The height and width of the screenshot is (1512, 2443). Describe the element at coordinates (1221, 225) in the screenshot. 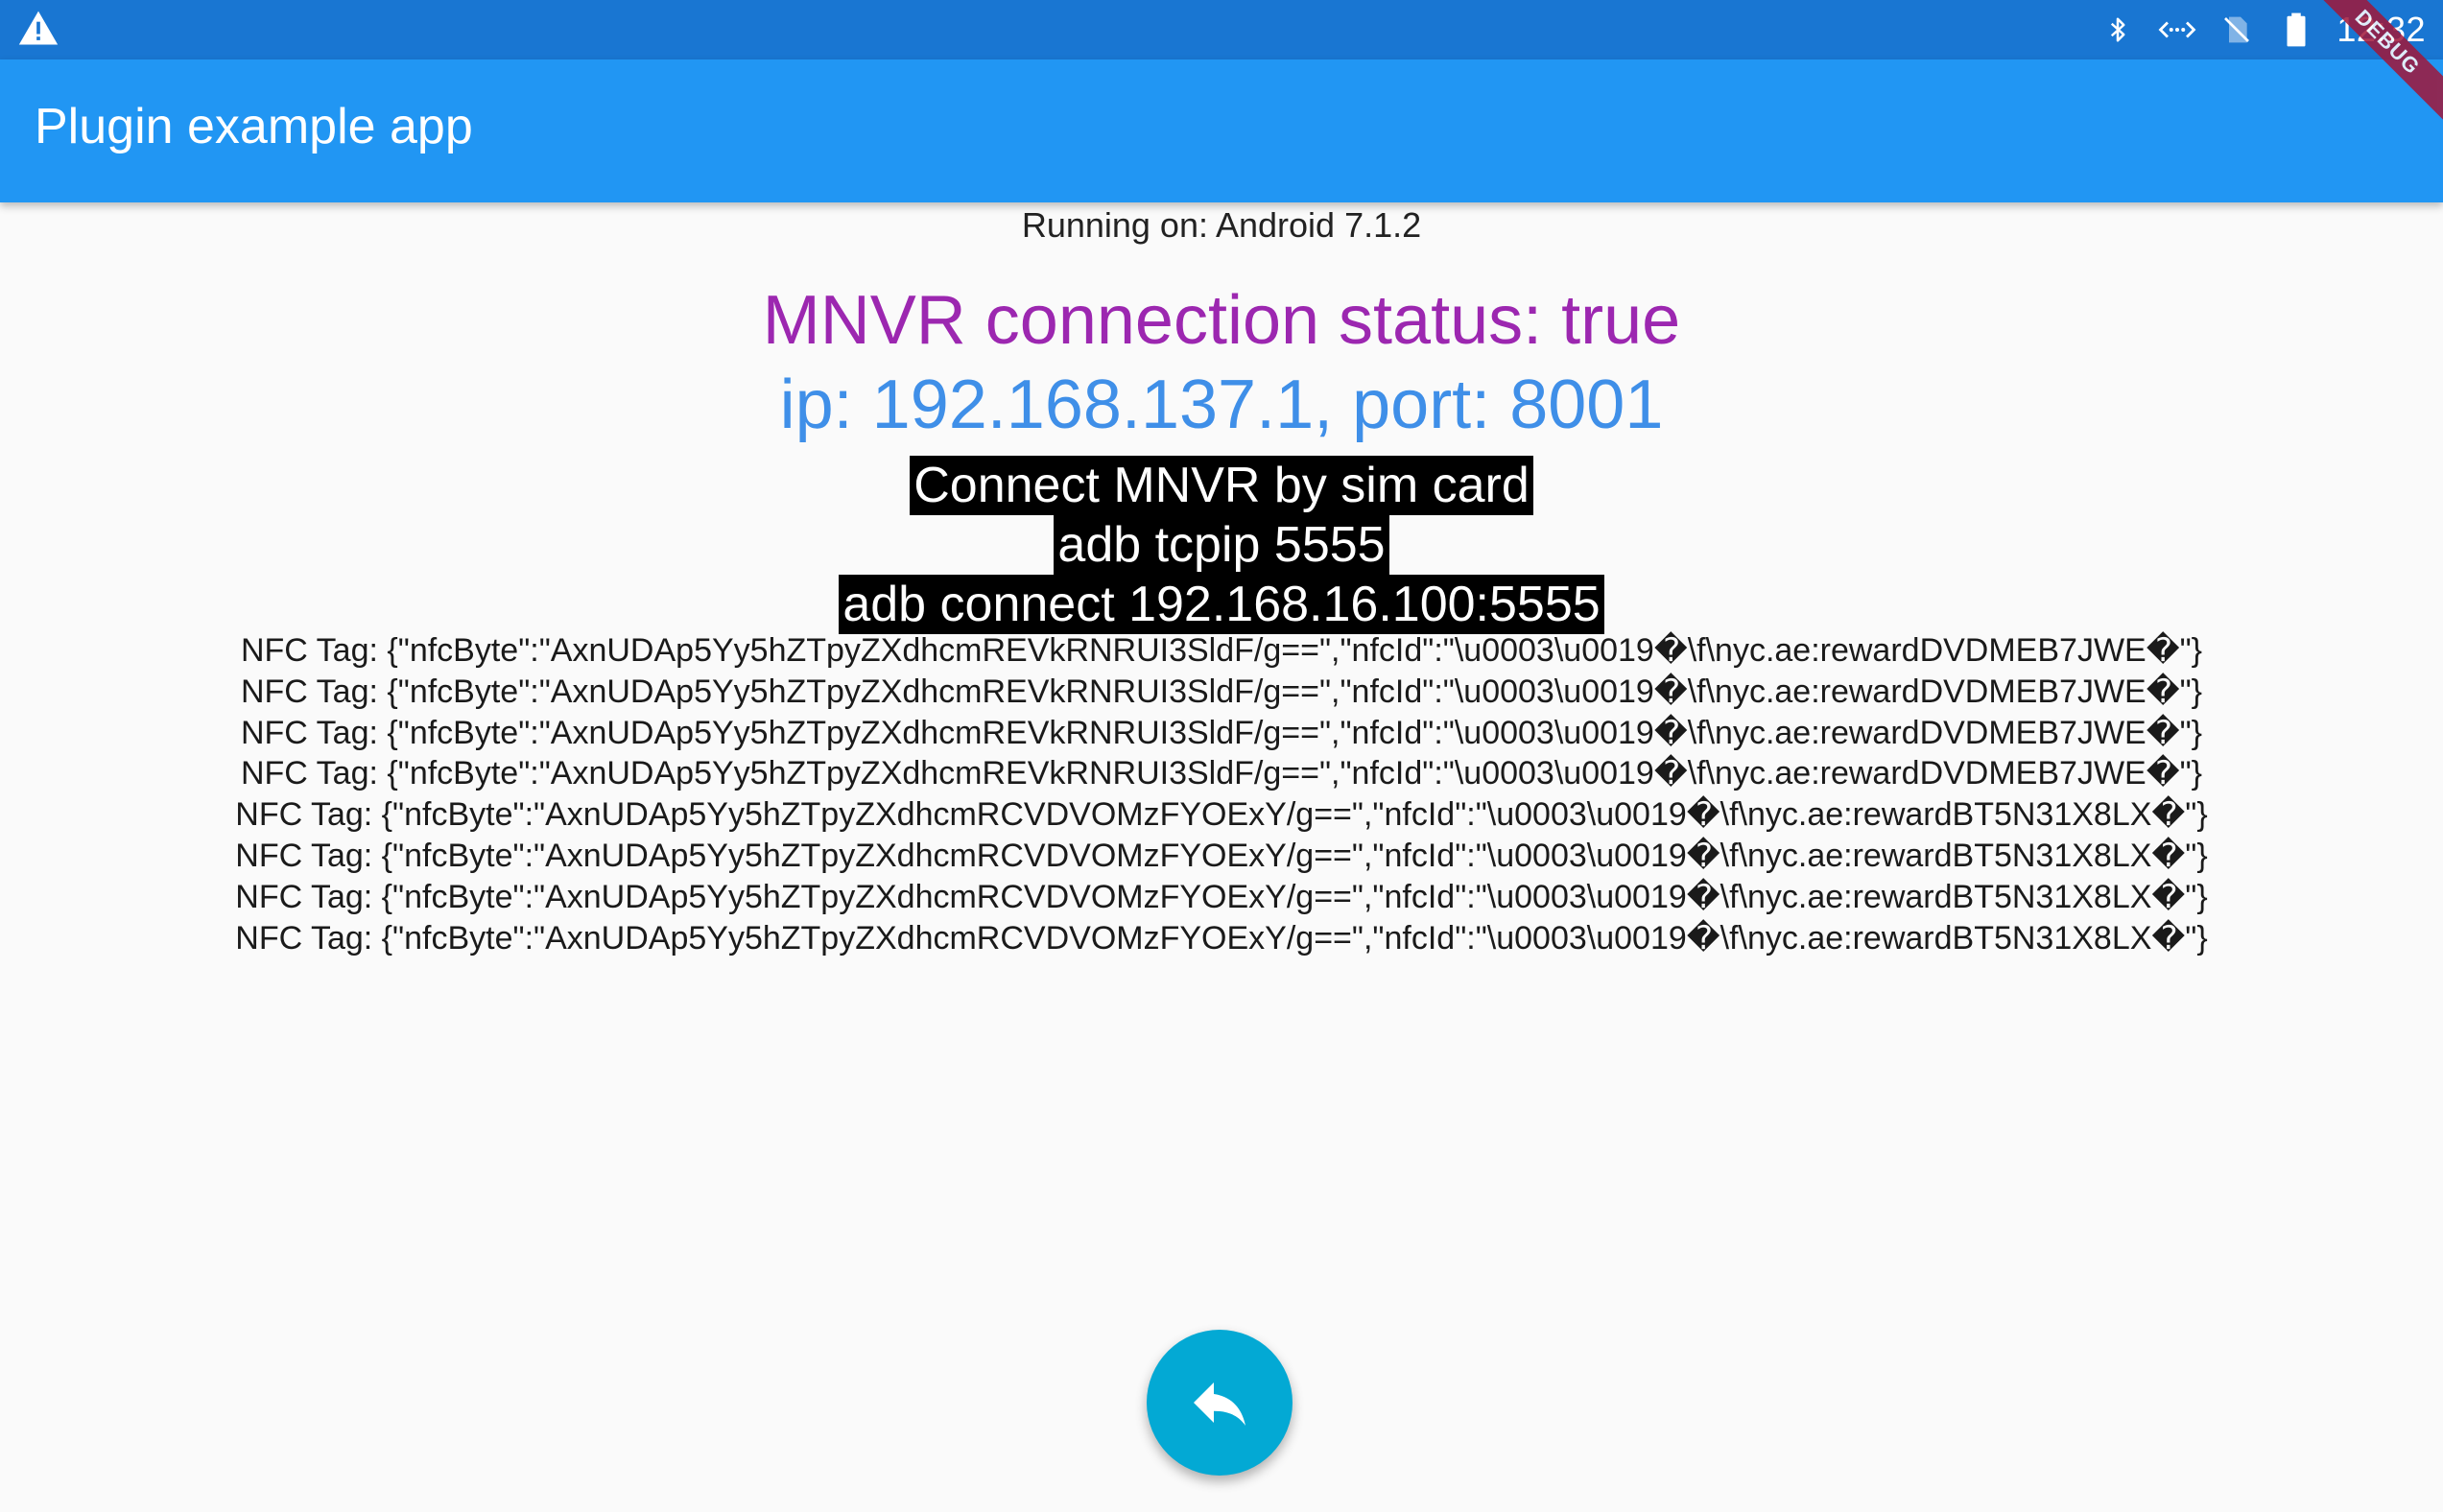

I see `running-on-text: Running on: Android 7.1.2` at that location.